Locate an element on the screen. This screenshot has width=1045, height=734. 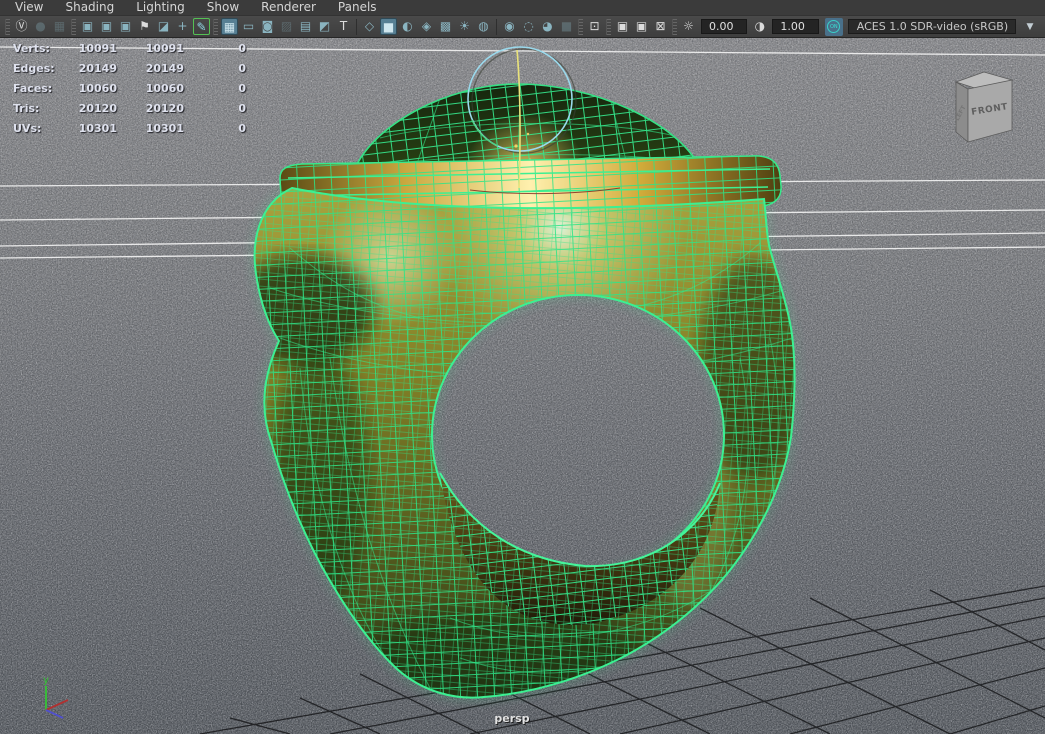
image-plane-icon: ◪ is located at coordinates (163, 26).